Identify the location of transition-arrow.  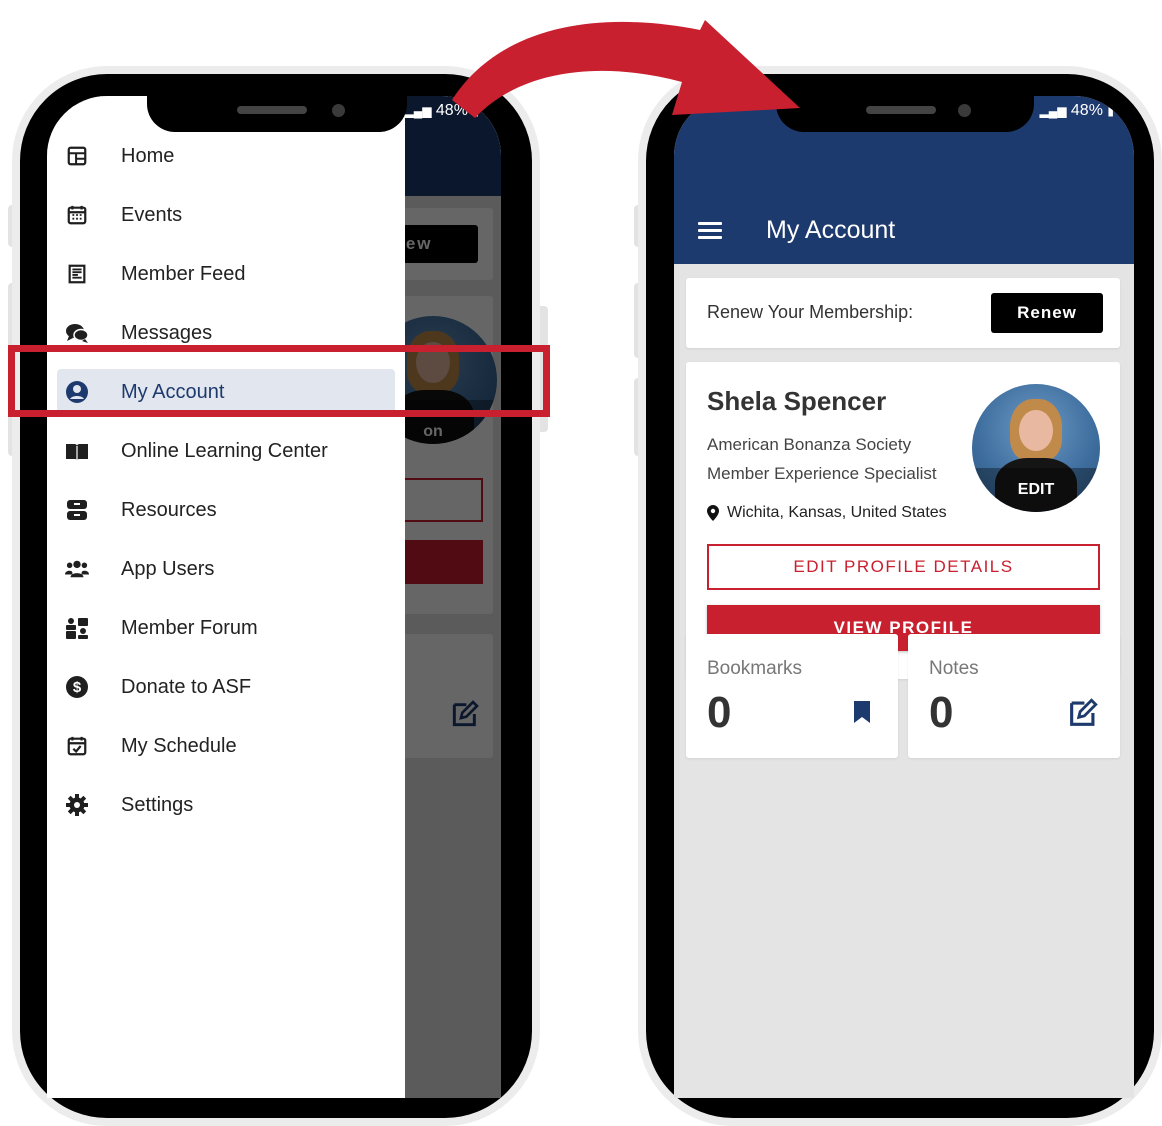
(626, 69).